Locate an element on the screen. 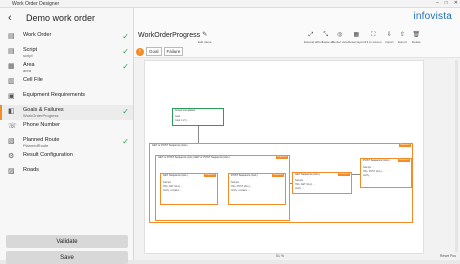 The height and width of the screenshot is (264, 460). node-title: Group completed is located at coordinates (185, 110).